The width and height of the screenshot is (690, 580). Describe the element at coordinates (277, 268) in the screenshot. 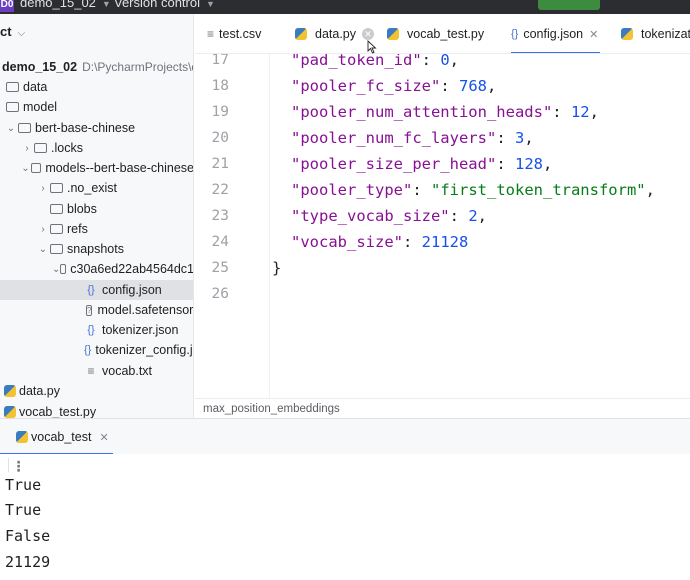

I see `closing-brace: }` at that location.